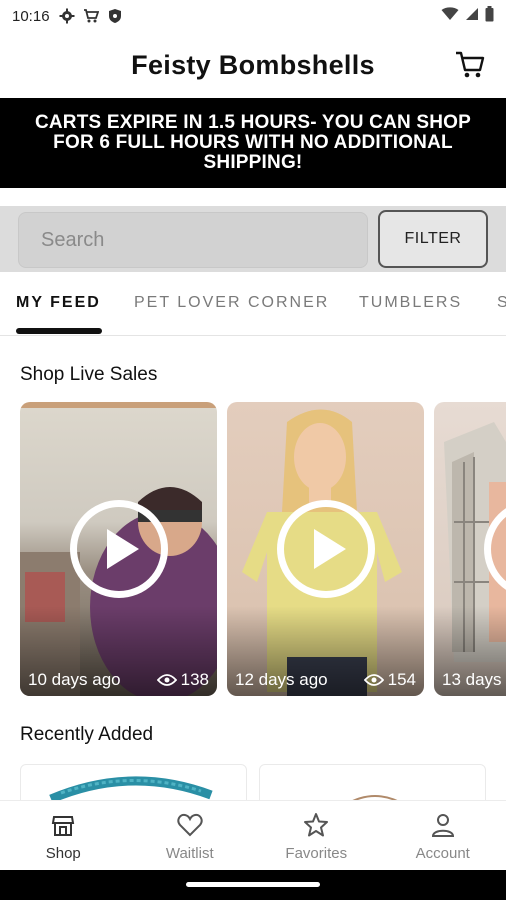 Image resolution: width=506 pixels, height=900 pixels. I want to click on nav-shop-label: Shop, so click(63, 853).